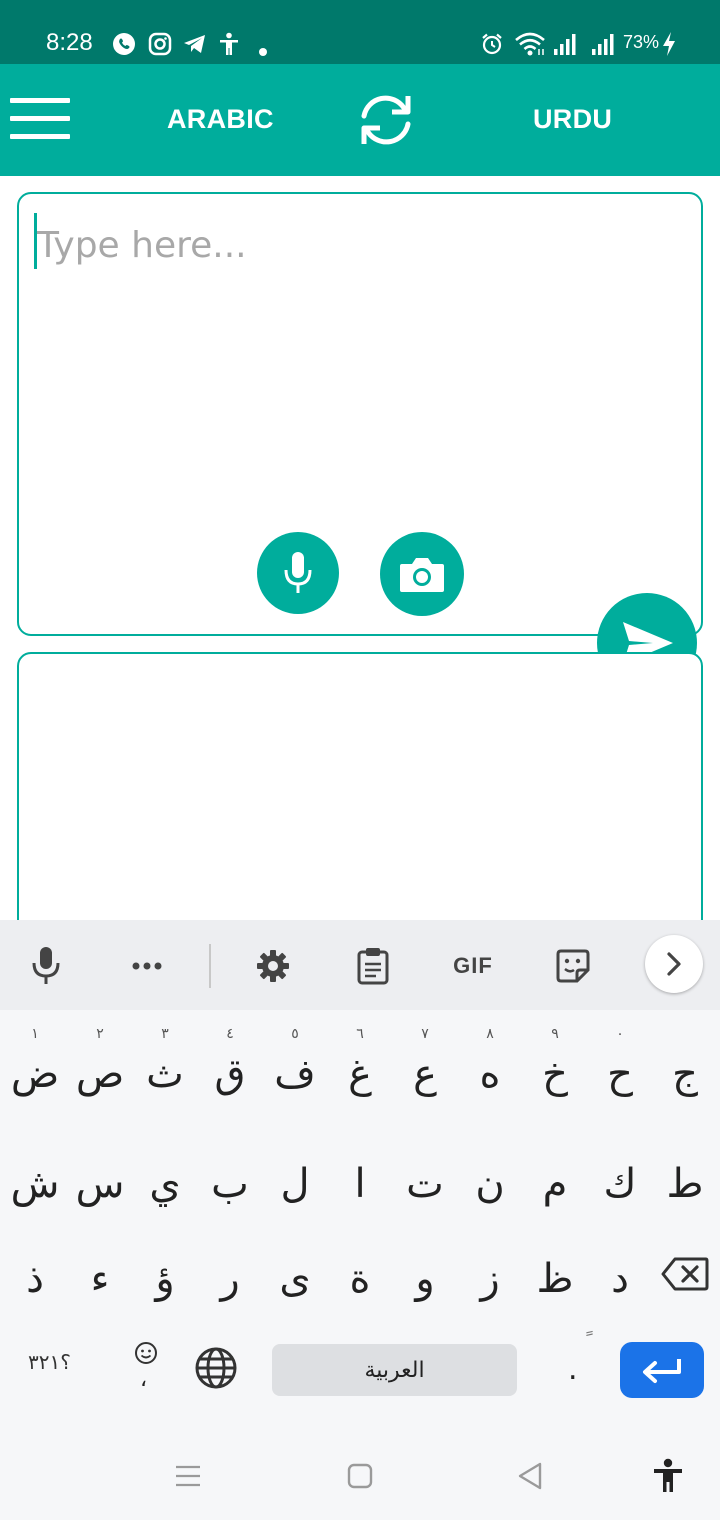 This screenshot has width=720, height=1520. I want to click on source-text-input, so click(357, 245).